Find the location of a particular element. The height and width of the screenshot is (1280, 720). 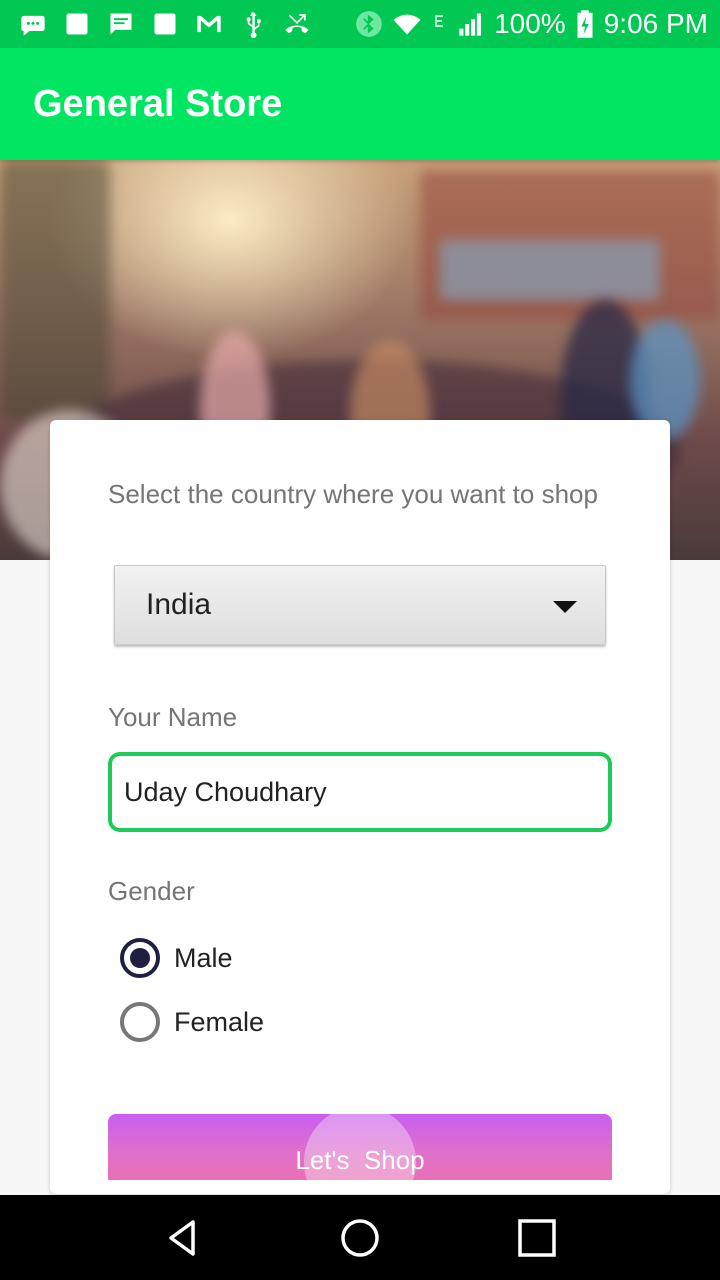

navigation-bar is located at coordinates (360, 1237).